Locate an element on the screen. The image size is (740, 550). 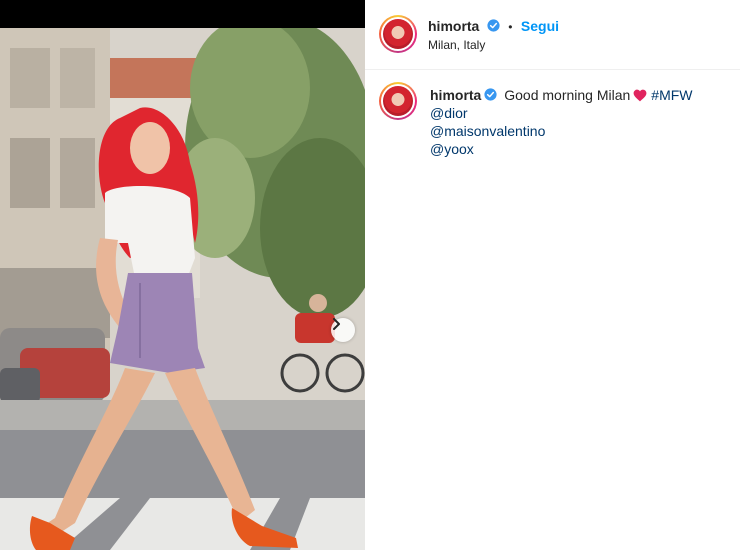
author-avatar is located at coordinates (398, 34).